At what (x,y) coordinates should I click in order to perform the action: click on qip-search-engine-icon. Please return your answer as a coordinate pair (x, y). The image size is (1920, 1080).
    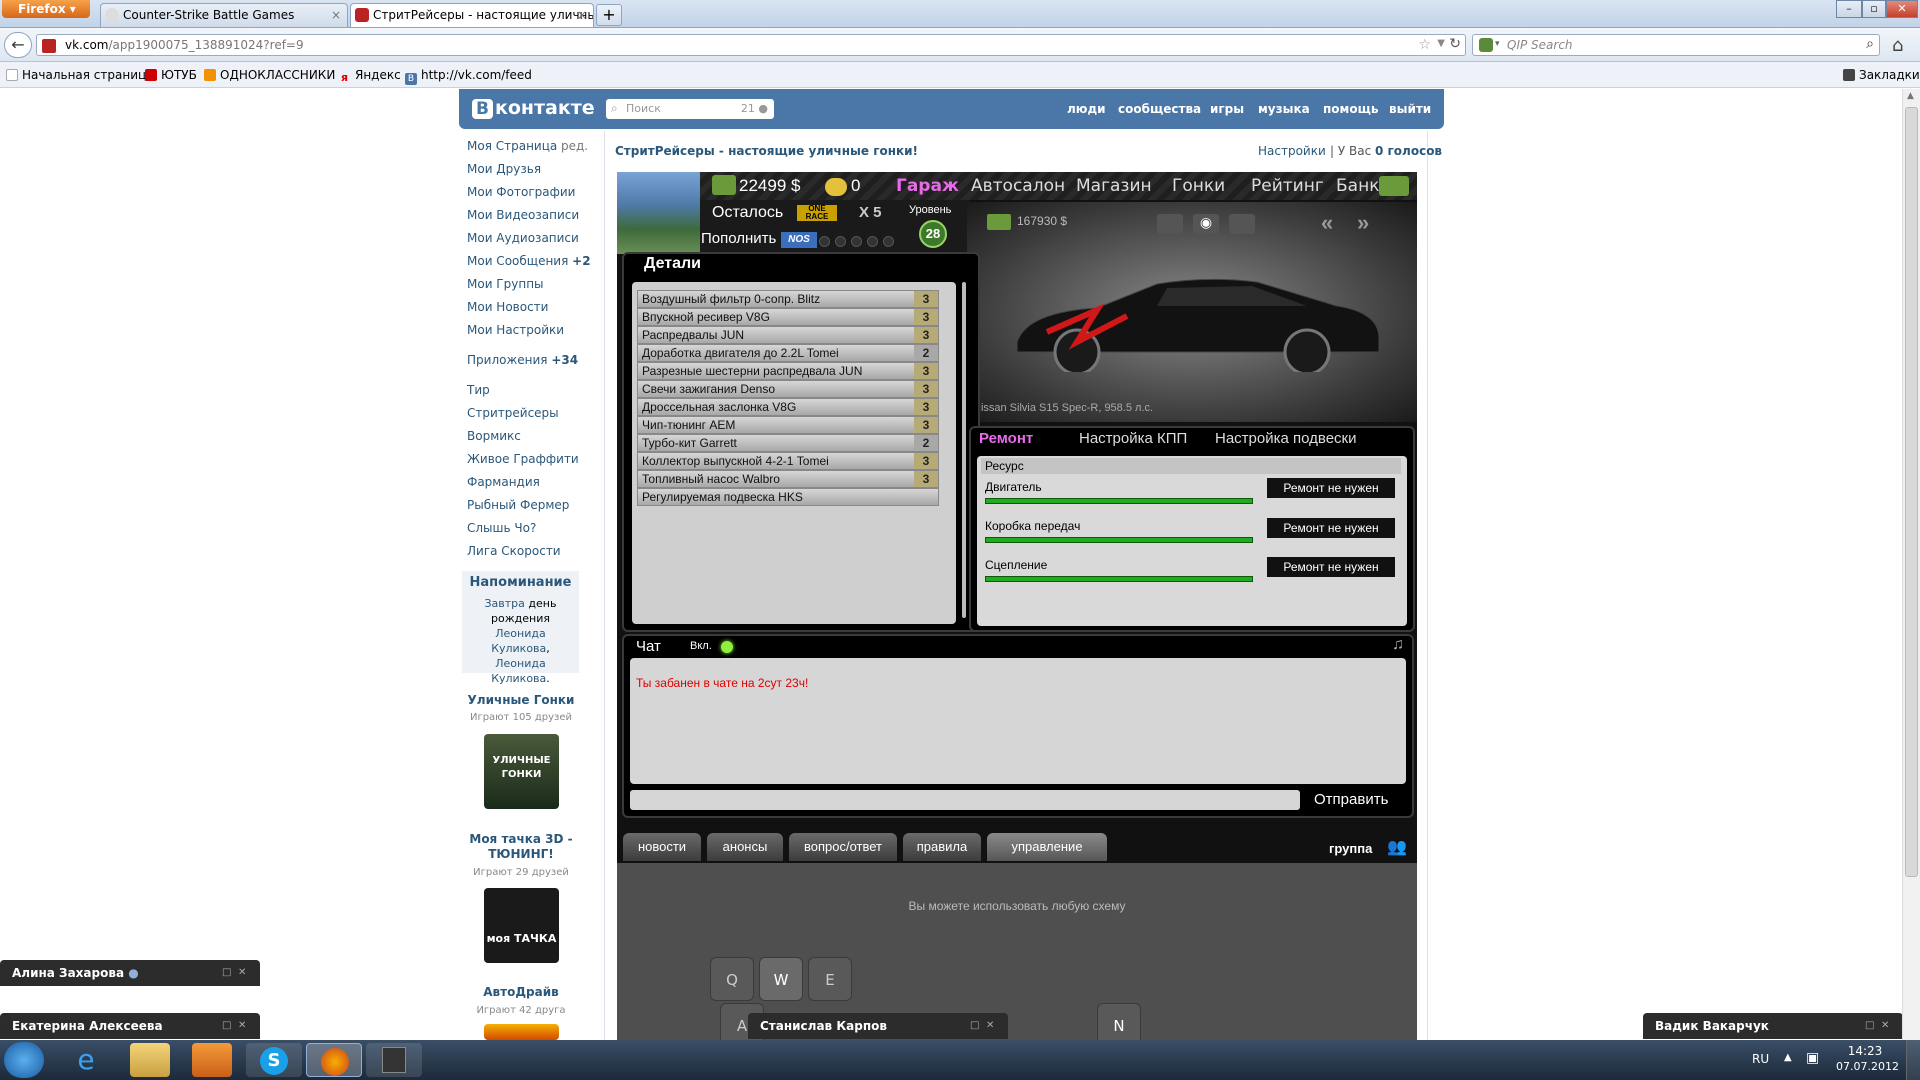
    Looking at the image, I should click on (1486, 45).